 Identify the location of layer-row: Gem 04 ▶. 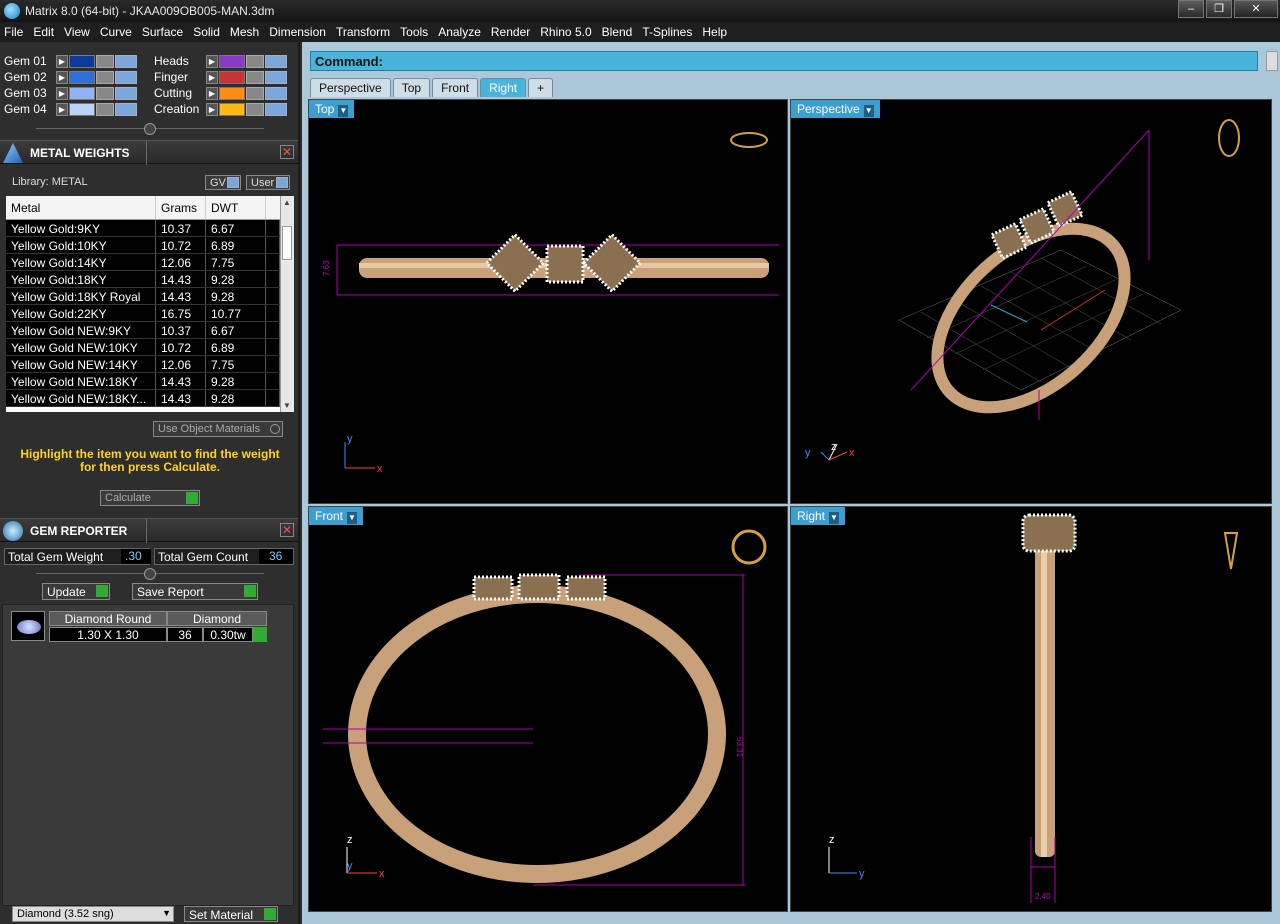
(70, 109).